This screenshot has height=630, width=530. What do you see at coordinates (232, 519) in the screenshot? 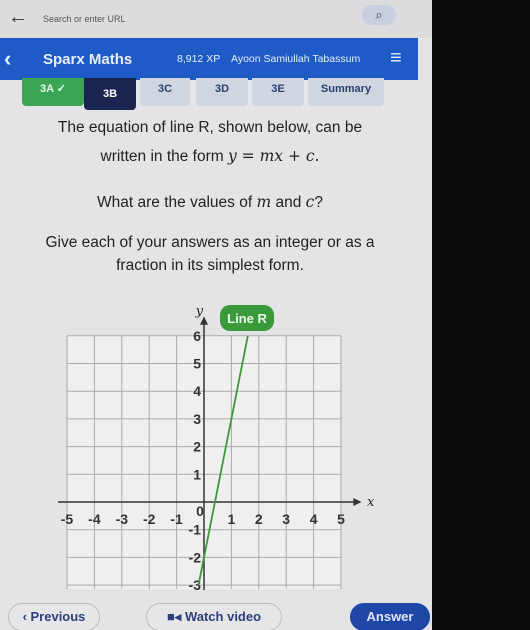
I see `x-tick-label: 1` at bounding box center [232, 519].